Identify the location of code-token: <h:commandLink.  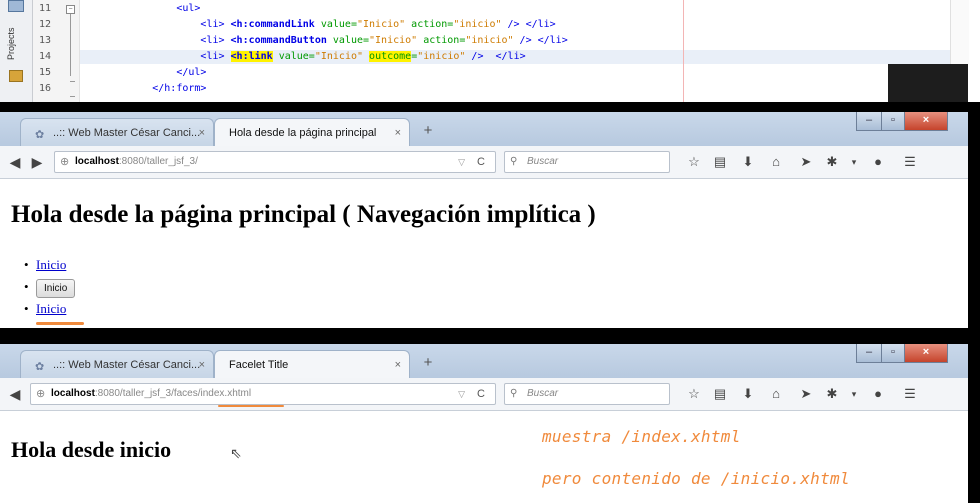
(272, 24).